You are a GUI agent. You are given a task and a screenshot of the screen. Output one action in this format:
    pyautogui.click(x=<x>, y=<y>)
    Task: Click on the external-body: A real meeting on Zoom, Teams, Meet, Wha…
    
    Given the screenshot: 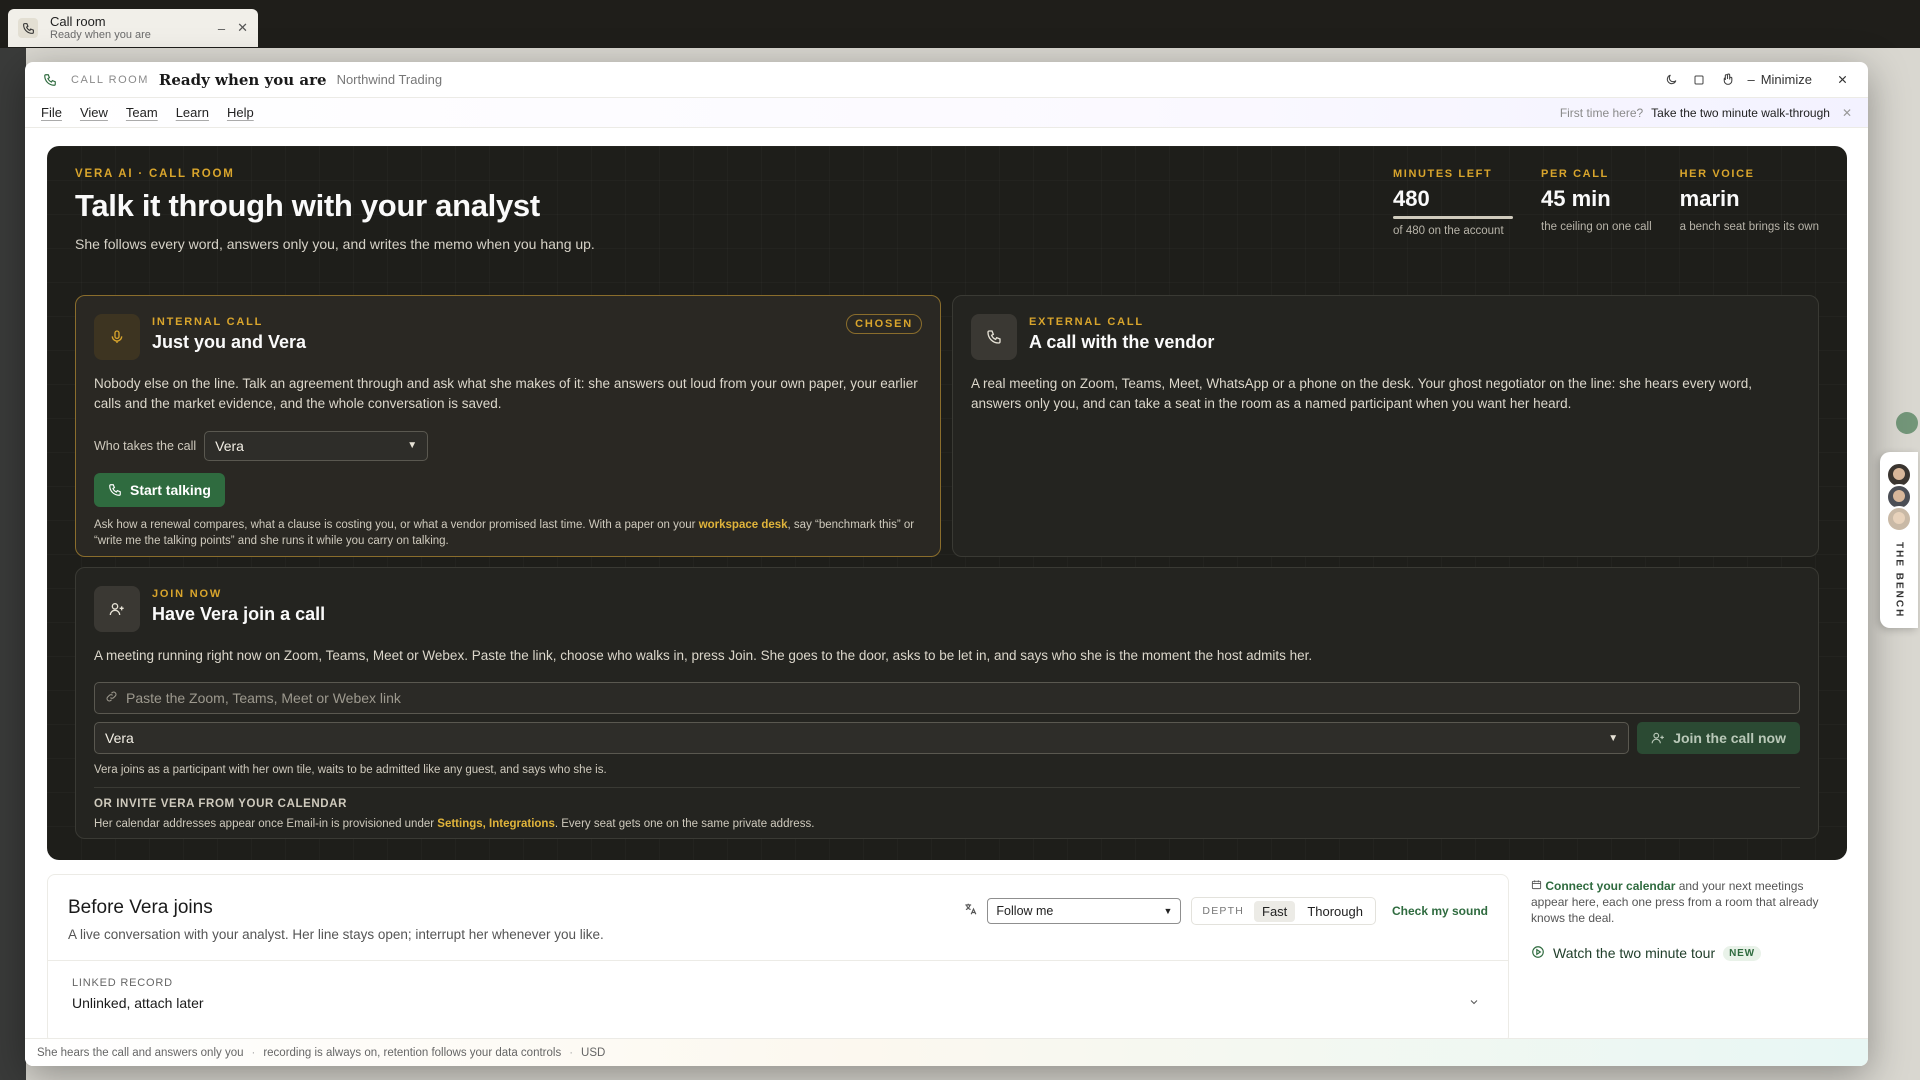 What is the action you would take?
    pyautogui.click(x=1361, y=394)
    